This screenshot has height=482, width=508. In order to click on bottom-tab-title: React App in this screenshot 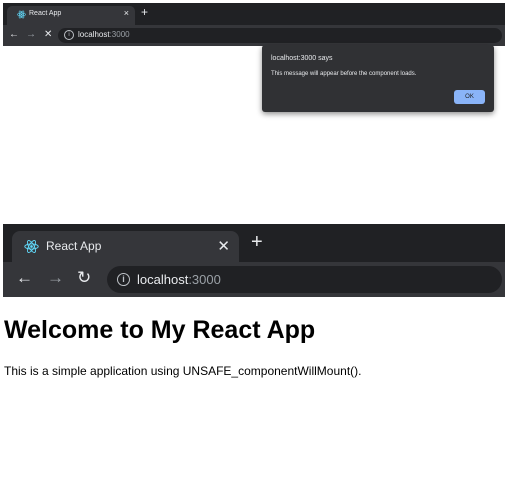, I will do `click(74, 246)`.